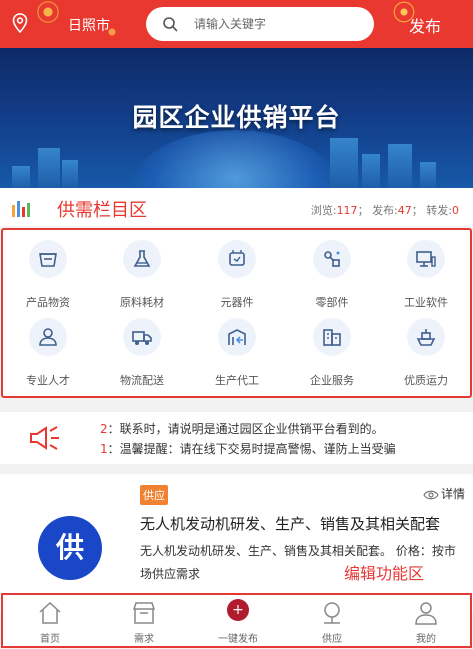 The width and height of the screenshot is (473, 649). I want to click on category-item-talent: 专业人才, so click(48, 349).